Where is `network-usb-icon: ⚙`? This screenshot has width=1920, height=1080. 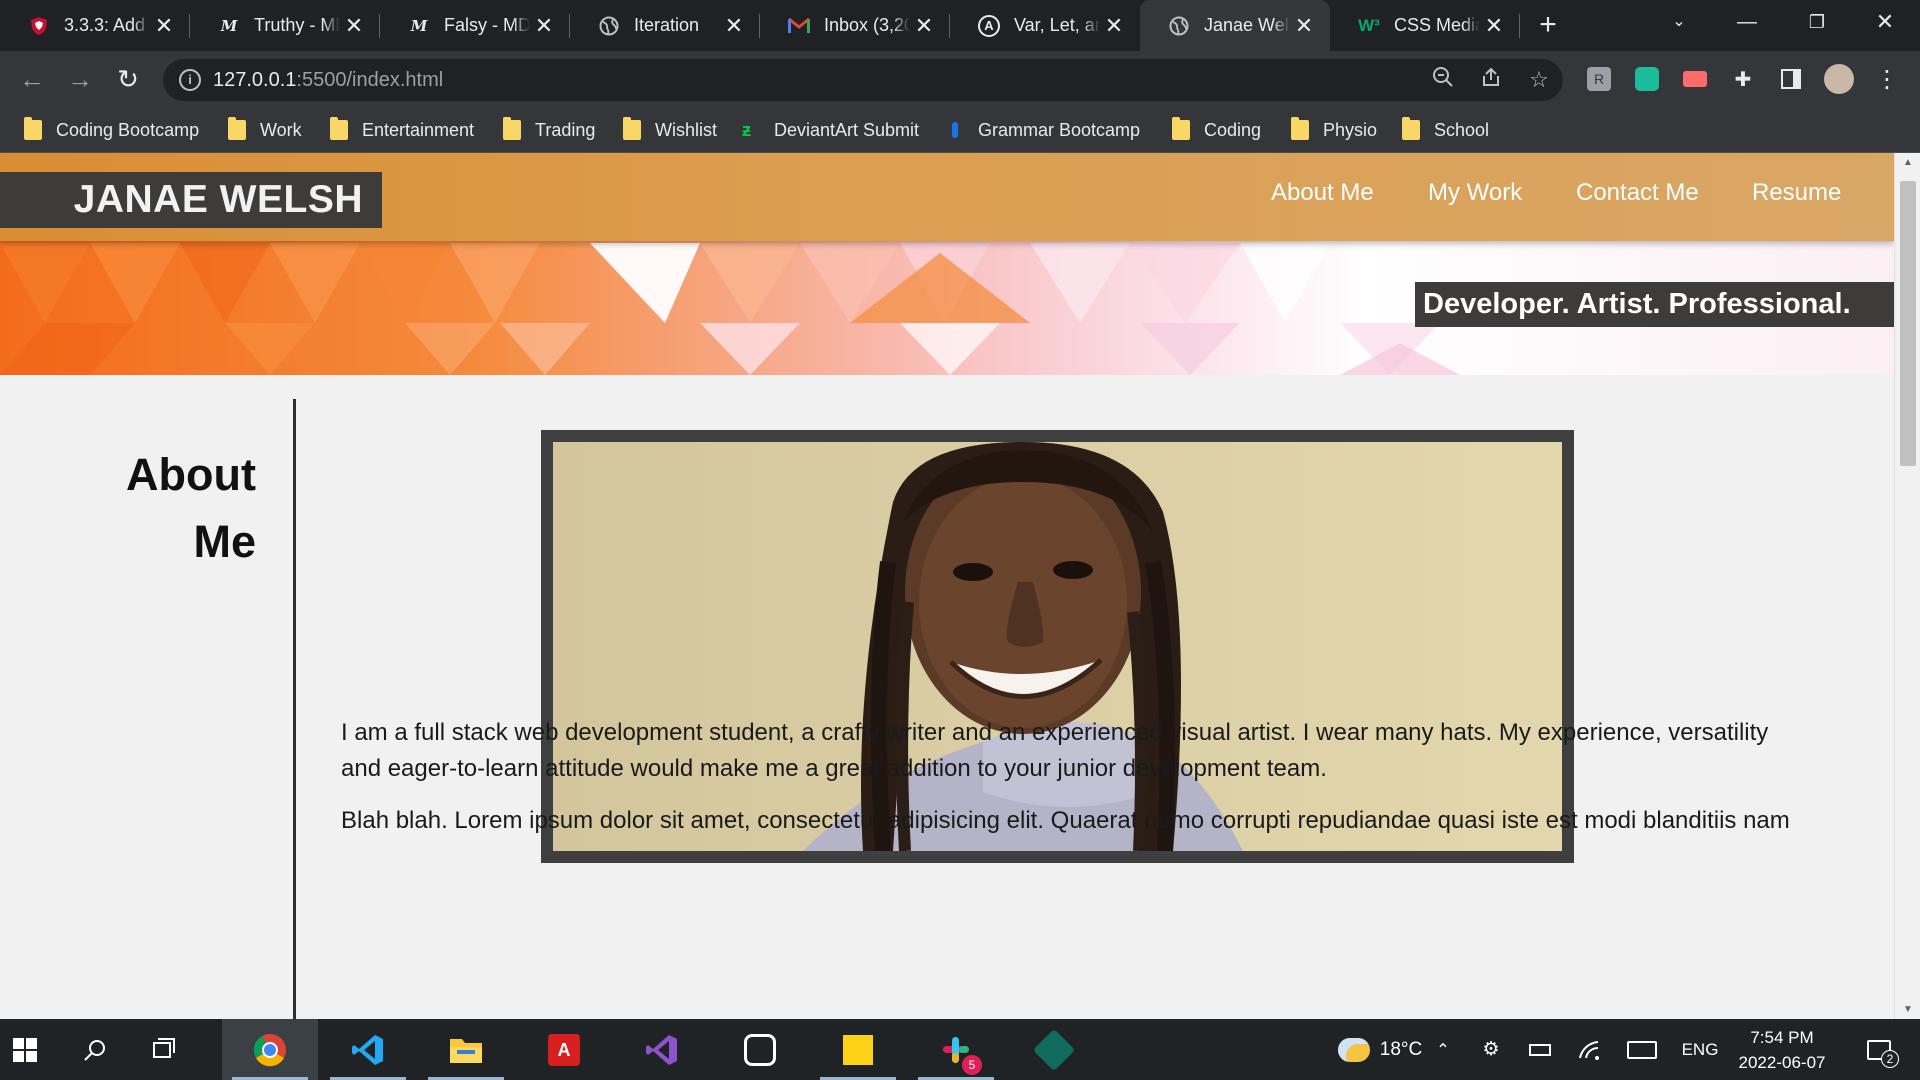
network-usb-icon: ⚙ is located at coordinates (1491, 1049).